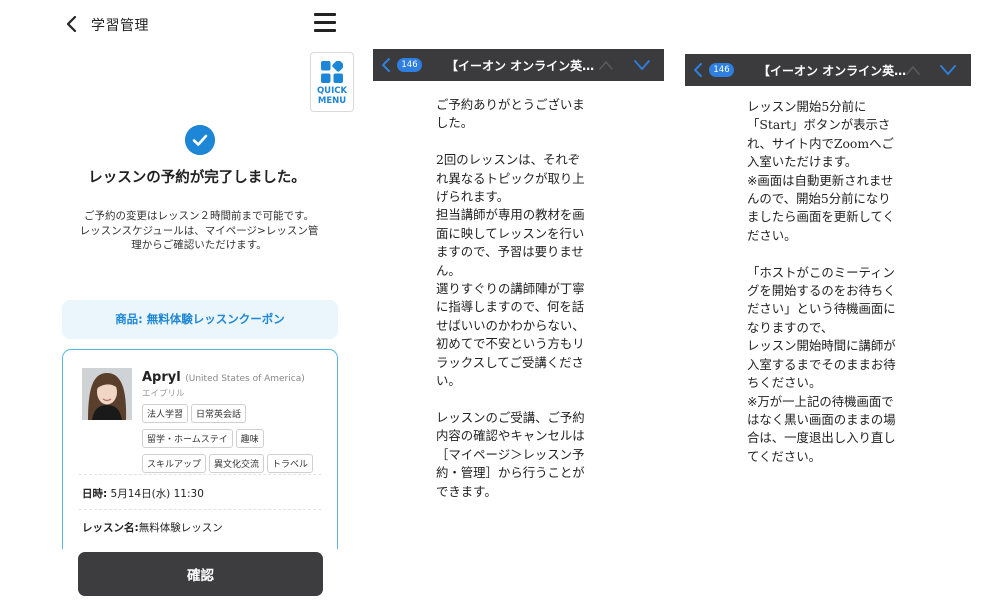 This screenshot has width=1000, height=600. What do you see at coordinates (200, 574) in the screenshot?
I see `confirm-button: 確認` at bounding box center [200, 574].